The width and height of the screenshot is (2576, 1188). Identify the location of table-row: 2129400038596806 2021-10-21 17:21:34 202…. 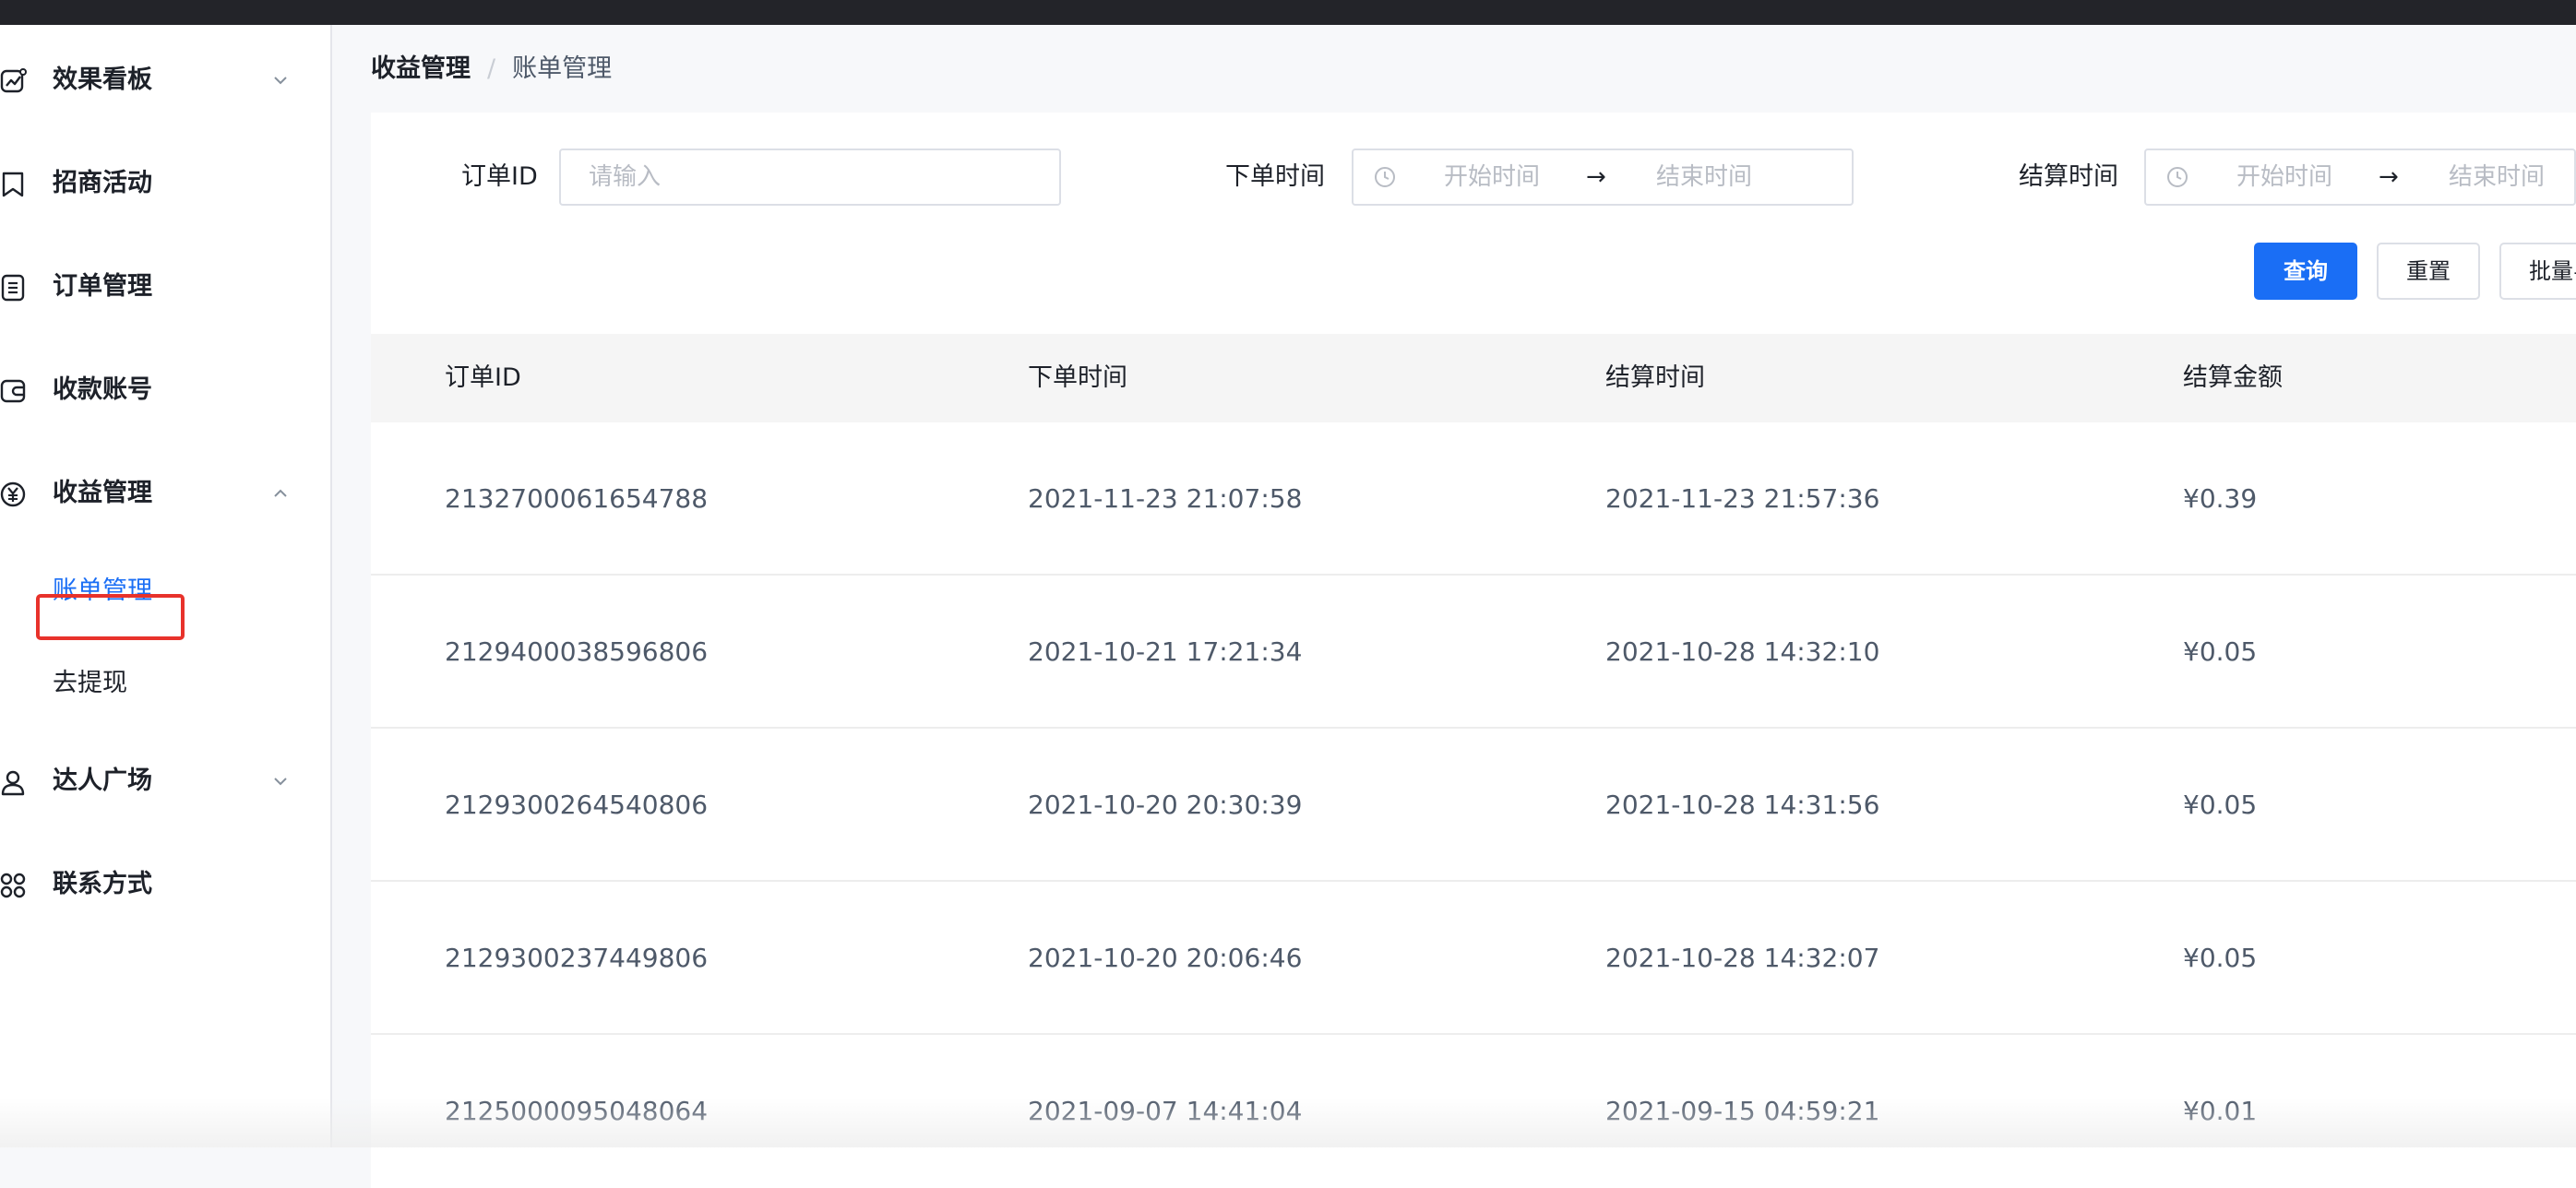
(1473, 652).